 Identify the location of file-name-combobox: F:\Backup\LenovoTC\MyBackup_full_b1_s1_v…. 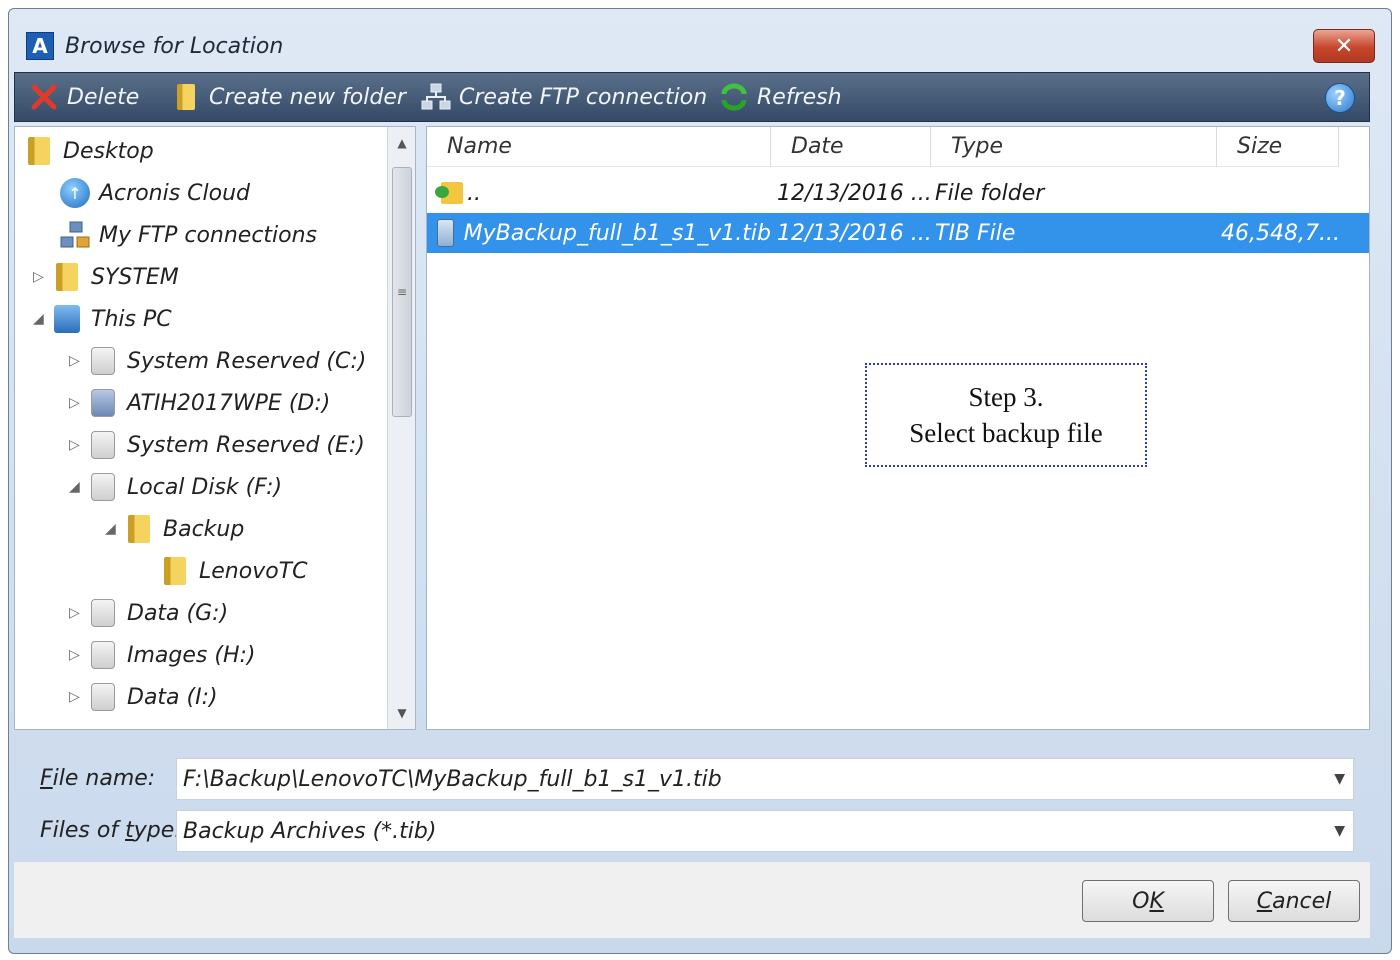
(765, 779).